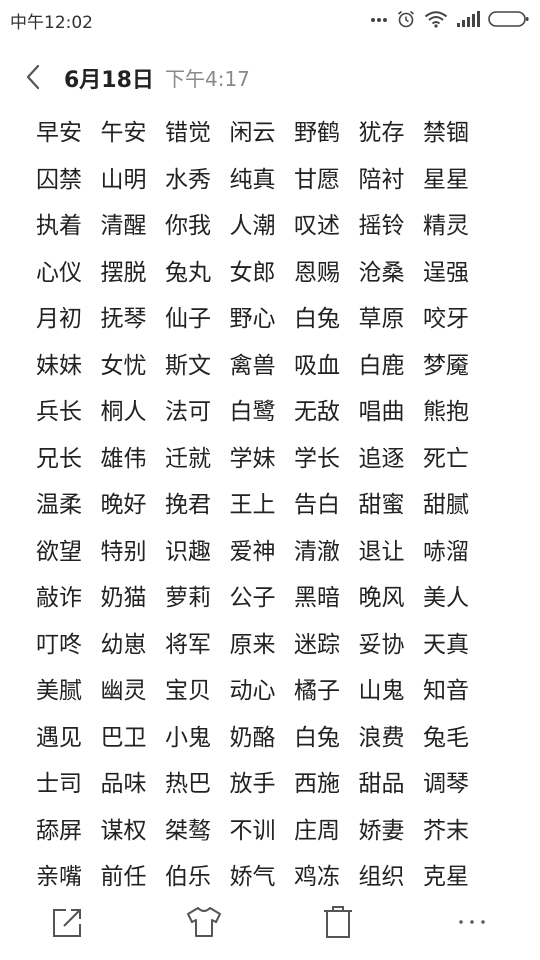  What do you see at coordinates (381, 644) in the screenshot?
I see `note-word: 妥协` at bounding box center [381, 644].